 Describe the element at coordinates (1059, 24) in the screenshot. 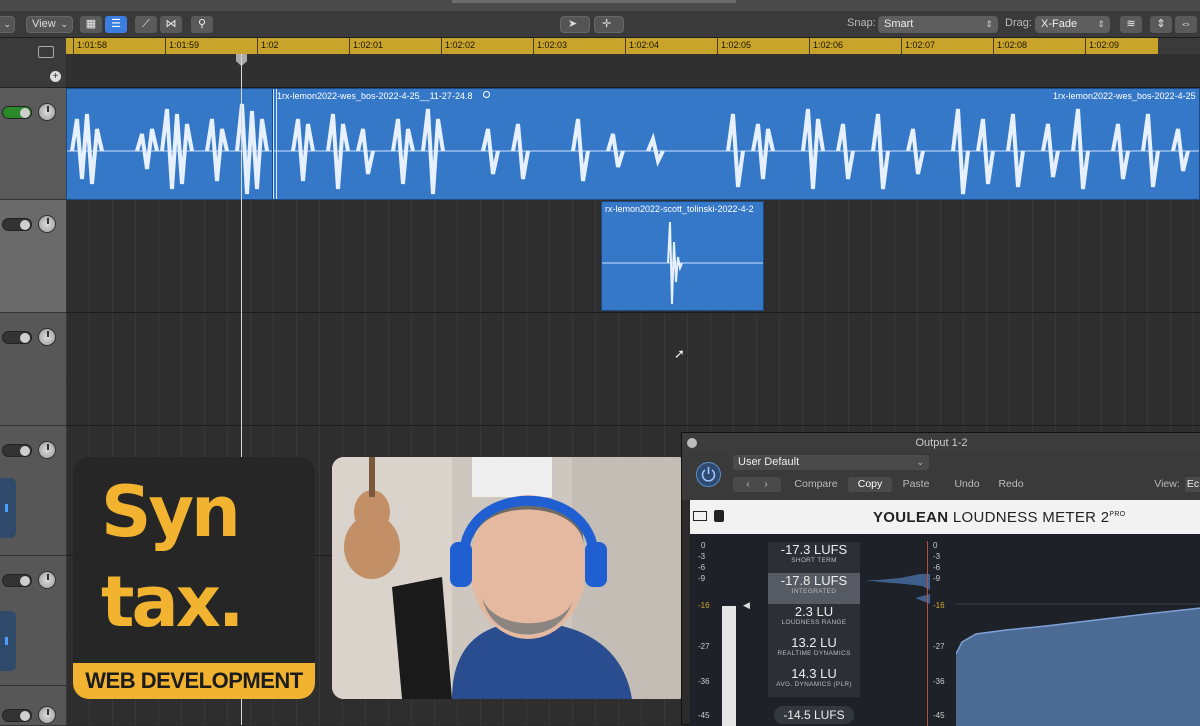

I see `drag-value: X-Fade` at that location.